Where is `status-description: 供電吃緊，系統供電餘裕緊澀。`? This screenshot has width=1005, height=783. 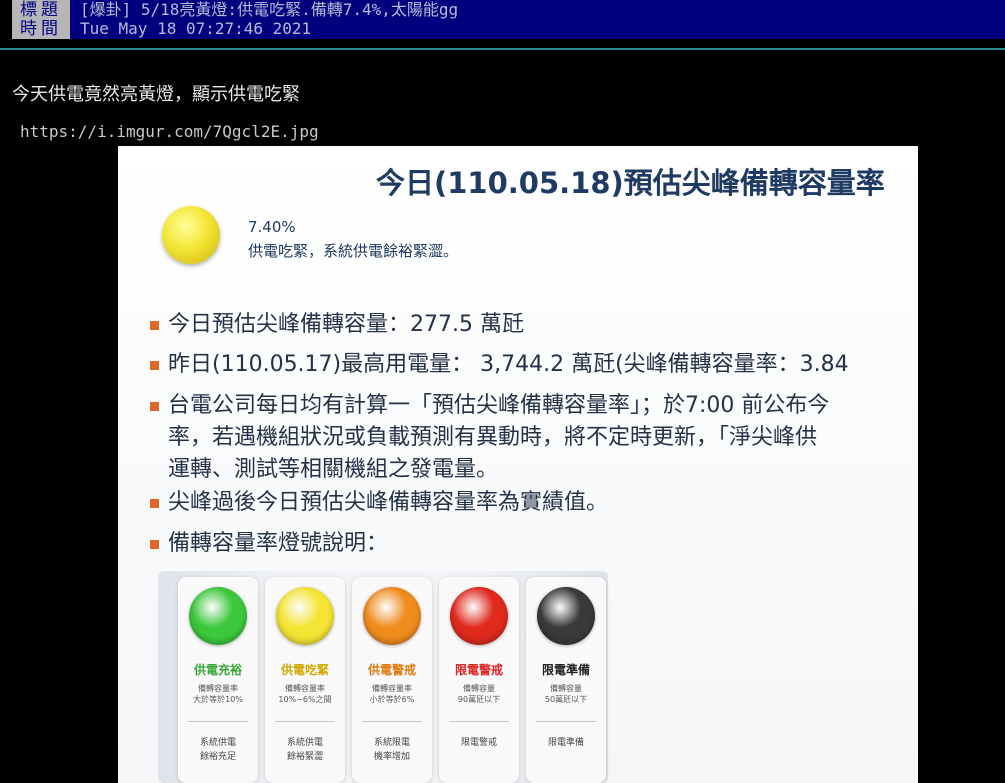 status-description: 供電吃緊，系統供電餘裕緊澀。 is located at coordinates (353, 251).